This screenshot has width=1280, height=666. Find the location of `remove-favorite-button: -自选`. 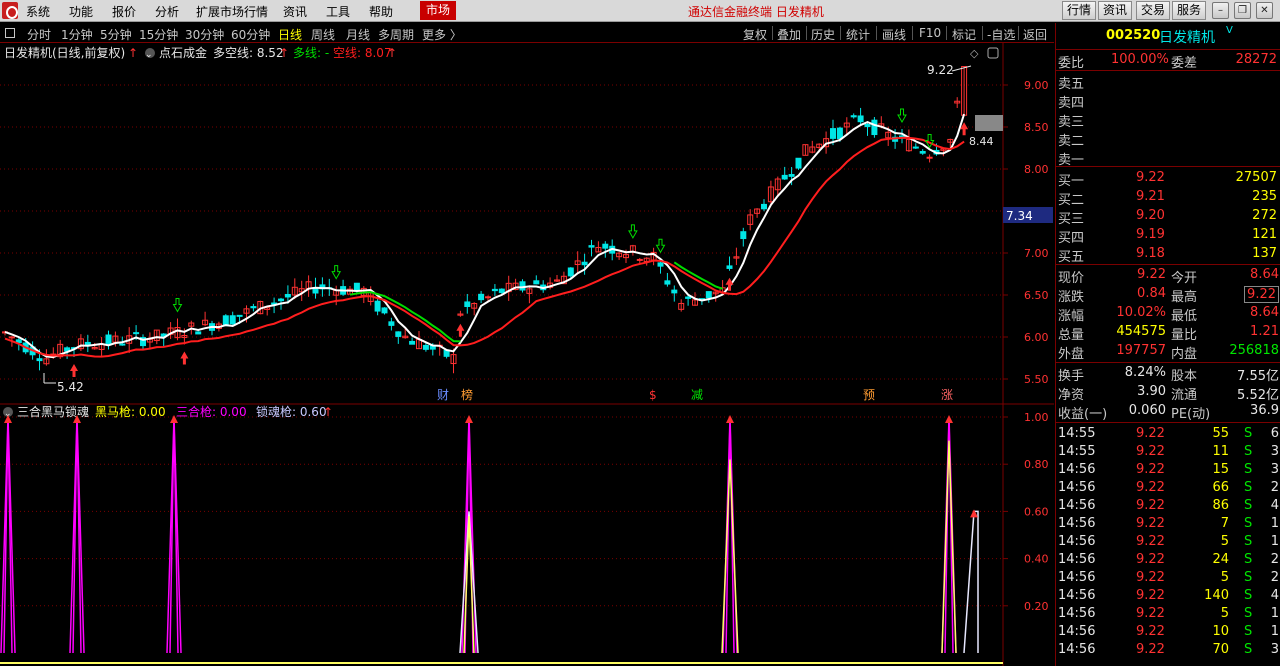

remove-favorite-button: -自选 is located at coordinates (1001, 34).